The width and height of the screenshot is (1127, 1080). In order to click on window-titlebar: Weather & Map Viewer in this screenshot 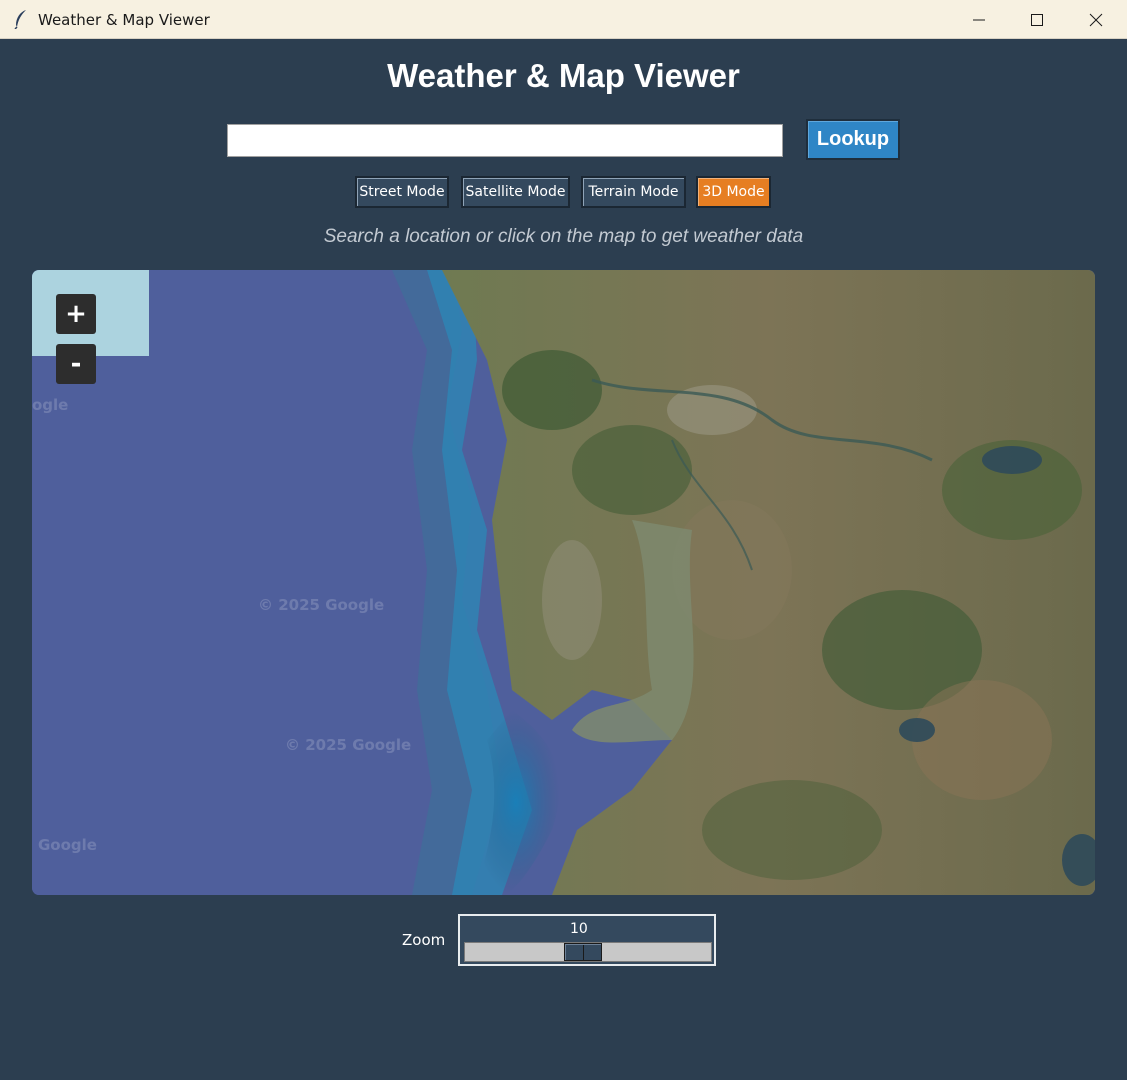, I will do `click(563, 19)`.